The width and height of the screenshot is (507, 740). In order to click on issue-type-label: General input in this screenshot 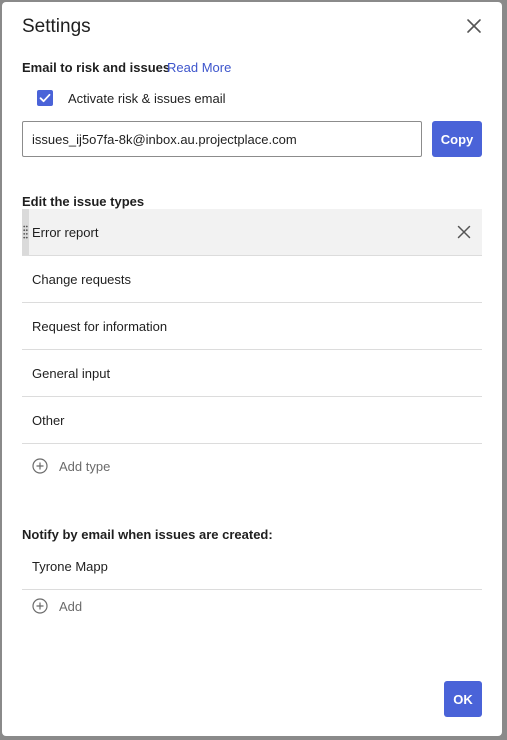, I will do `click(71, 373)`.